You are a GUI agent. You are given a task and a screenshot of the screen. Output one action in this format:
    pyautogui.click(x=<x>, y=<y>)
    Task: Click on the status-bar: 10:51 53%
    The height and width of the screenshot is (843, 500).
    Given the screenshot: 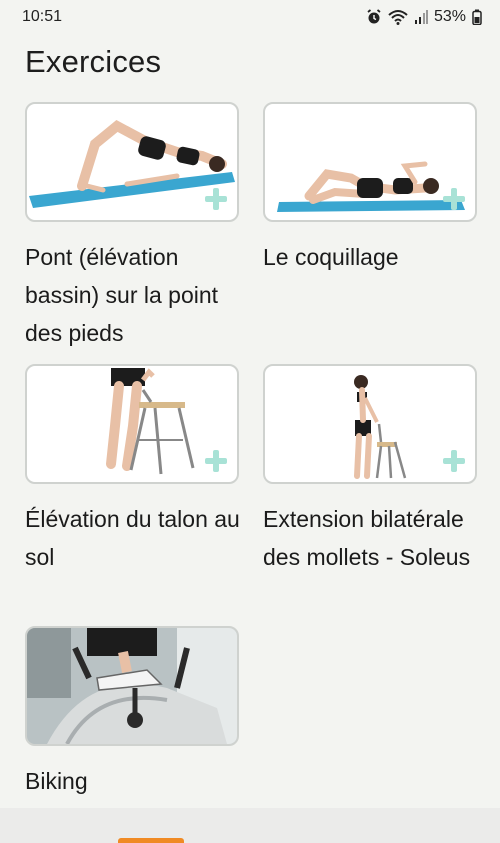 What is the action you would take?
    pyautogui.click(x=250, y=17)
    